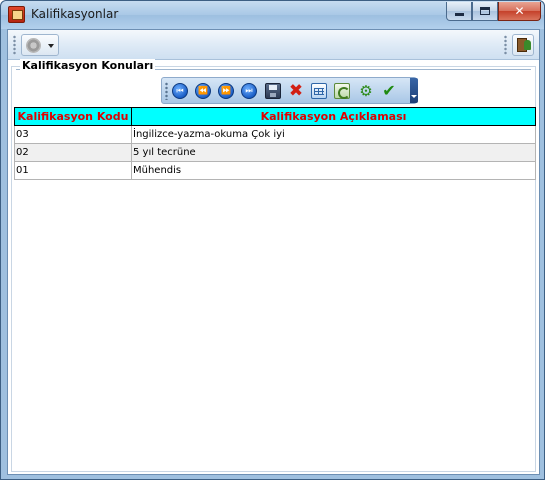 This screenshot has height=480, width=545. What do you see at coordinates (73, 134) in the screenshot?
I see `cell-code: 03` at bounding box center [73, 134].